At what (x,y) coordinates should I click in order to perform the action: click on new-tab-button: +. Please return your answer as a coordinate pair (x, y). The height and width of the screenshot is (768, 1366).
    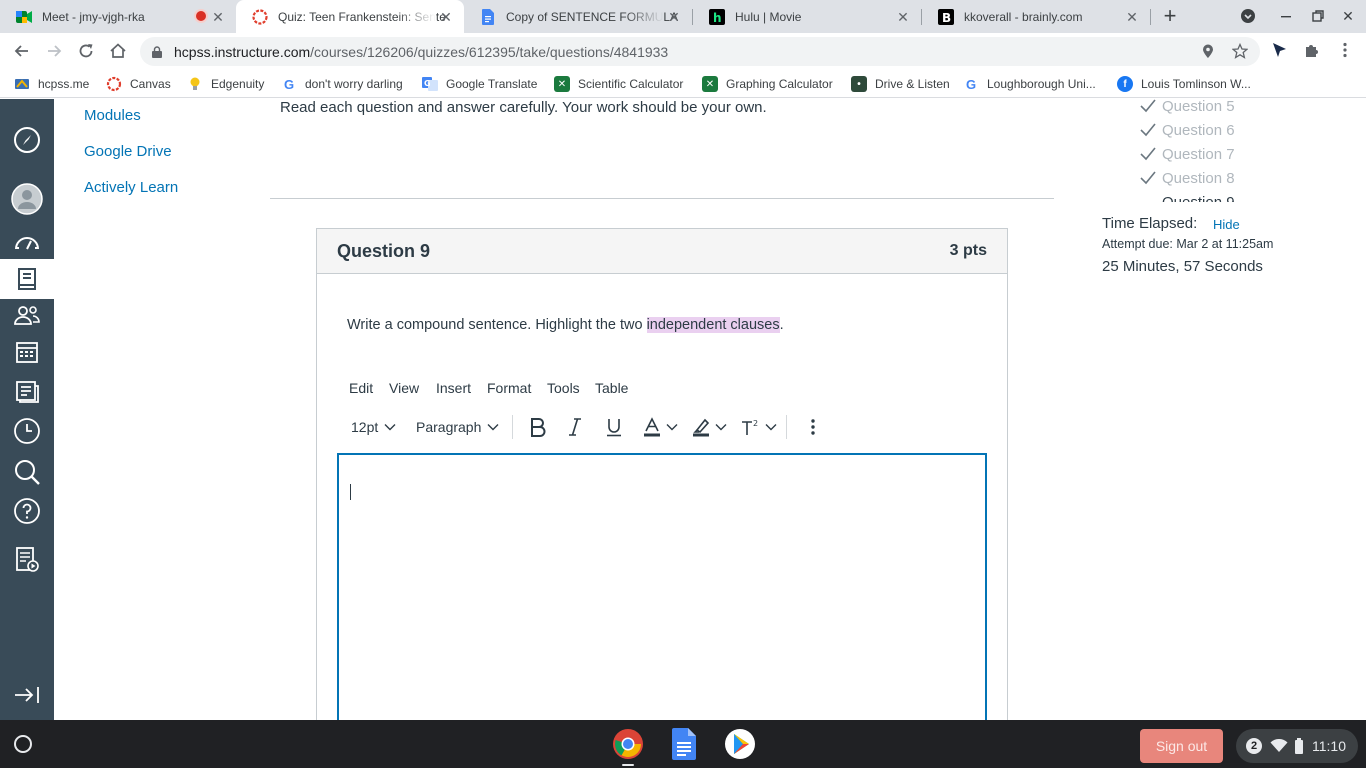
    Looking at the image, I should click on (1170, 16).